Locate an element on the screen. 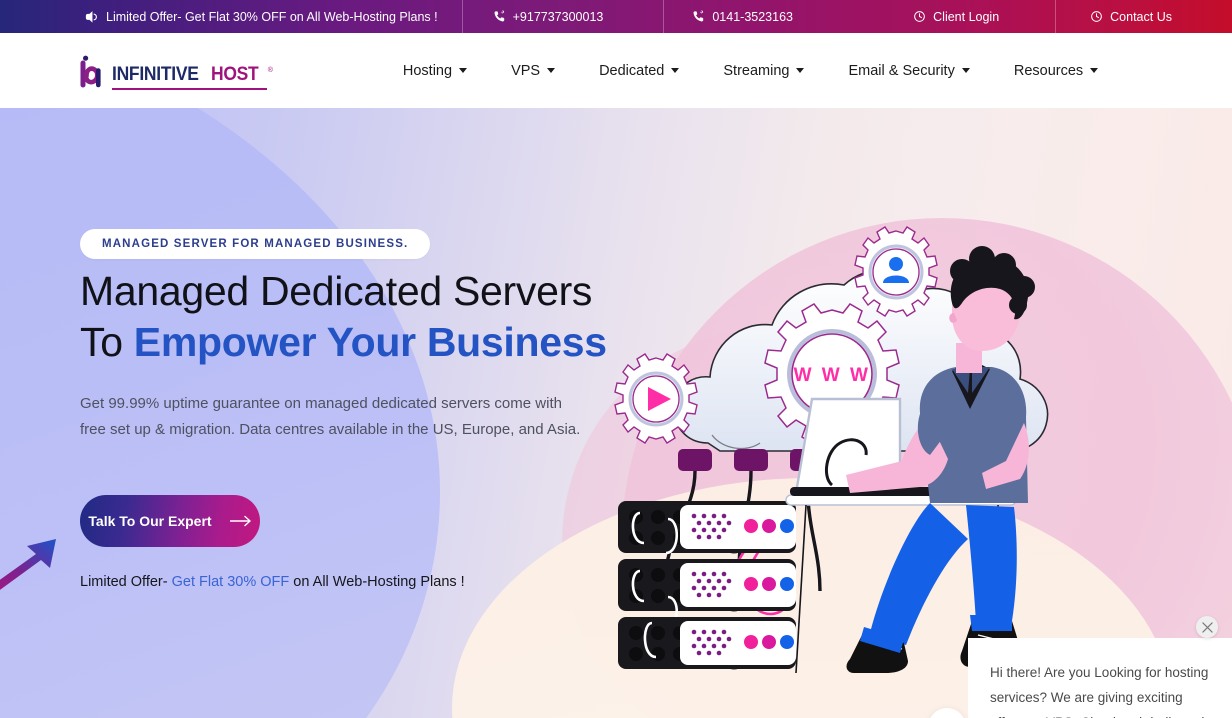  client-login-link: Client Login is located at coordinates (977, 16).